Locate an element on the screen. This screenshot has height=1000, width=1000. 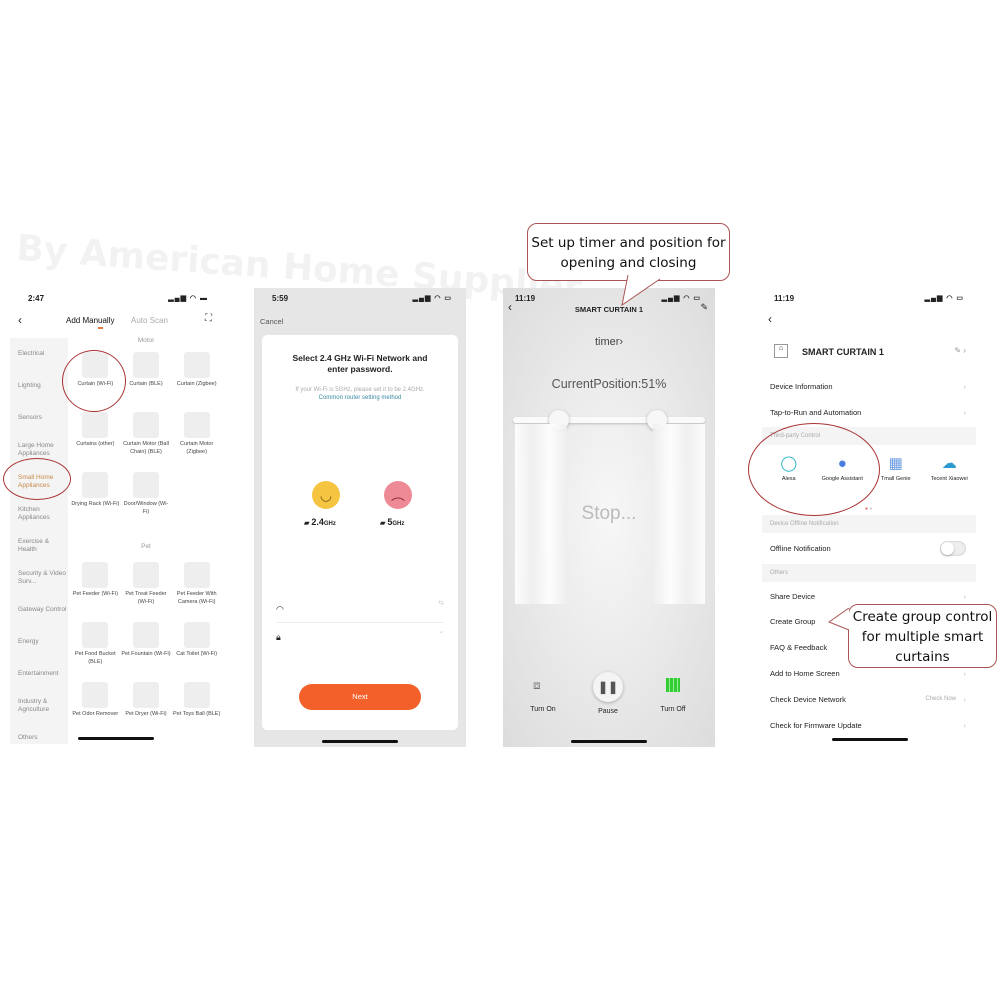
device-type-label: Pet Fountain (Wi-Fi) is located at coordinates (146, 654).